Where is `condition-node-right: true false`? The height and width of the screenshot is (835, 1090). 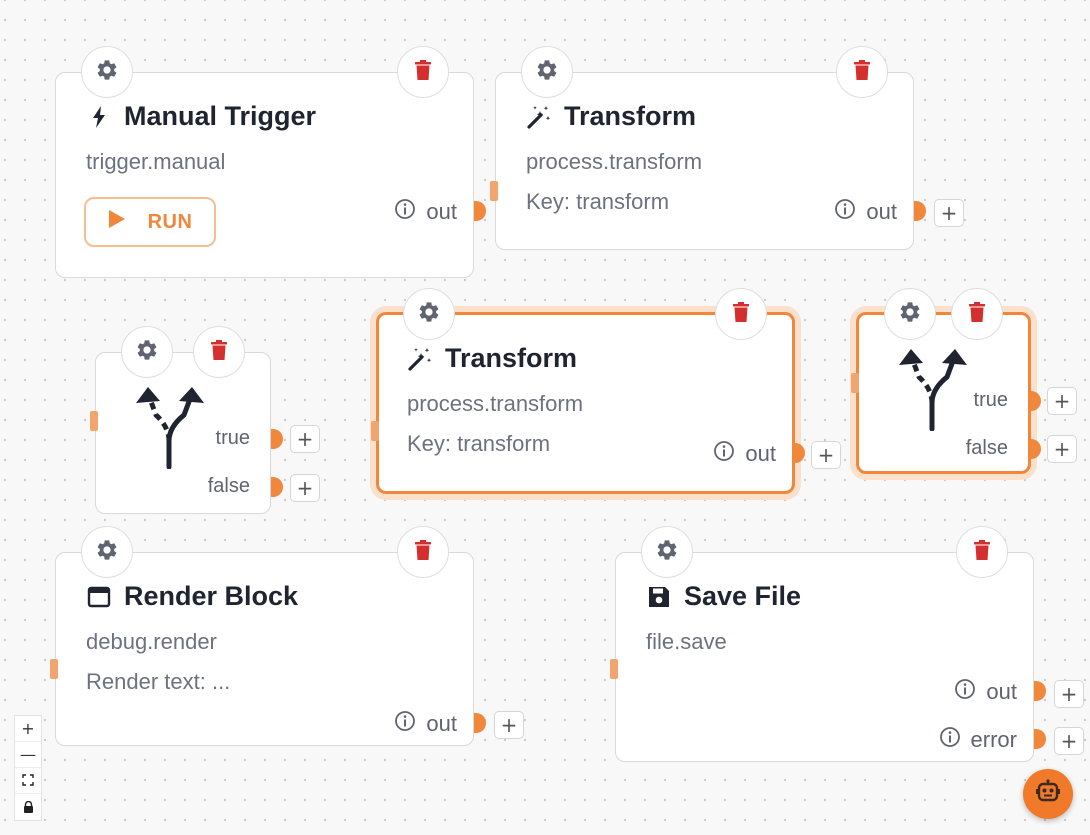
condition-node-right: true false is located at coordinates (946, 393).